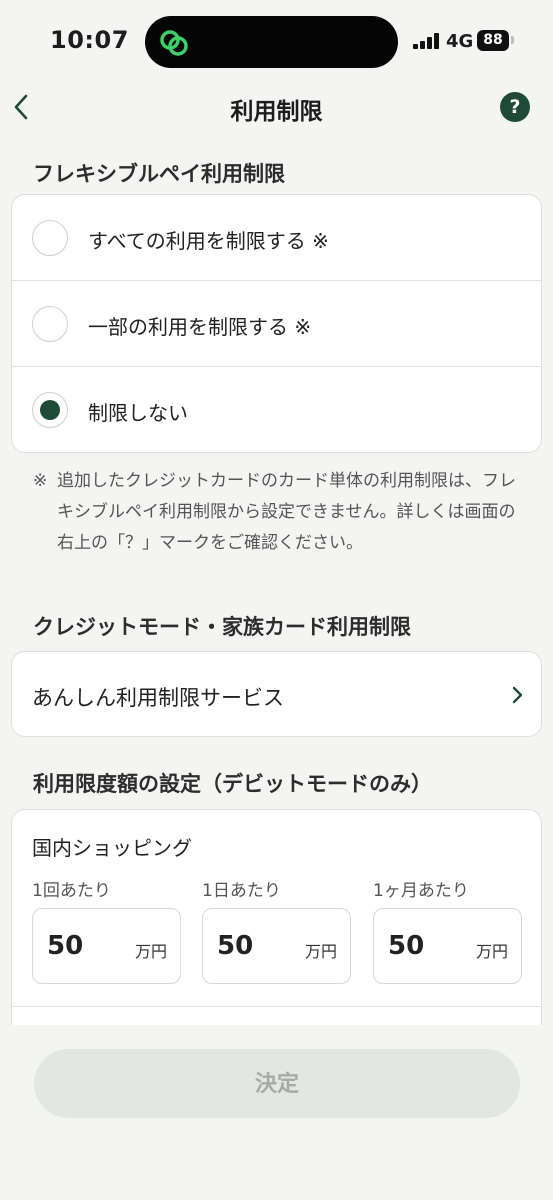 The height and width of the screenshot is (1200, 553). Describe the element at coordinates (138, 413) in the screenshot. I see `option-label: 制限しない` at that location.